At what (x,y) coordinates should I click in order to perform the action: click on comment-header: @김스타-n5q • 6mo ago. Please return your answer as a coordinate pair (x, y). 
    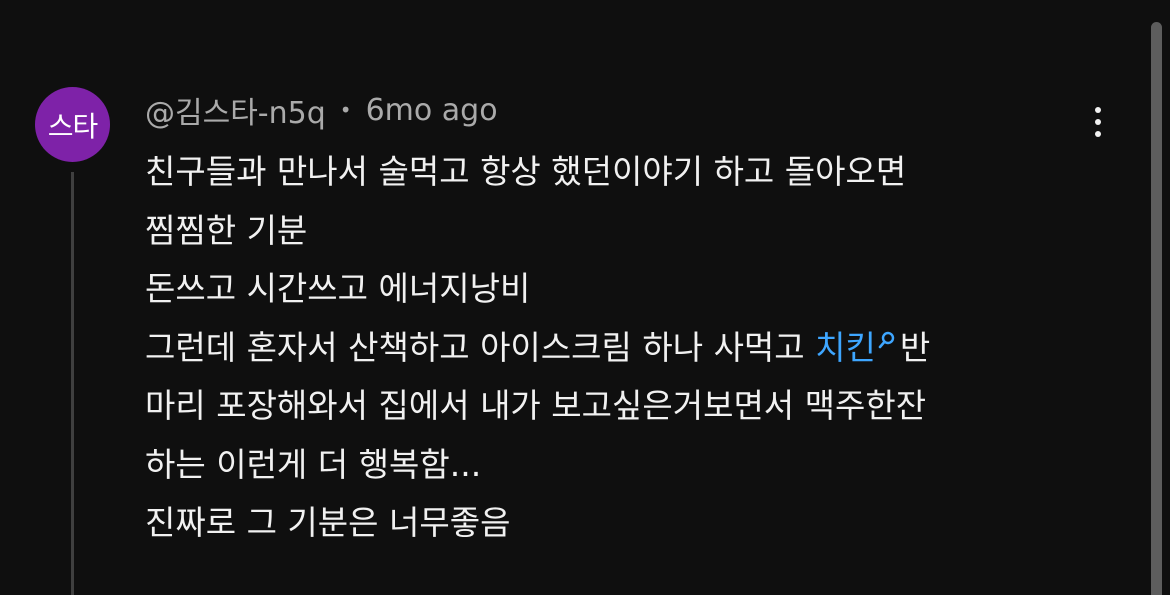
    Looking at the image, I should click on (321, 110).